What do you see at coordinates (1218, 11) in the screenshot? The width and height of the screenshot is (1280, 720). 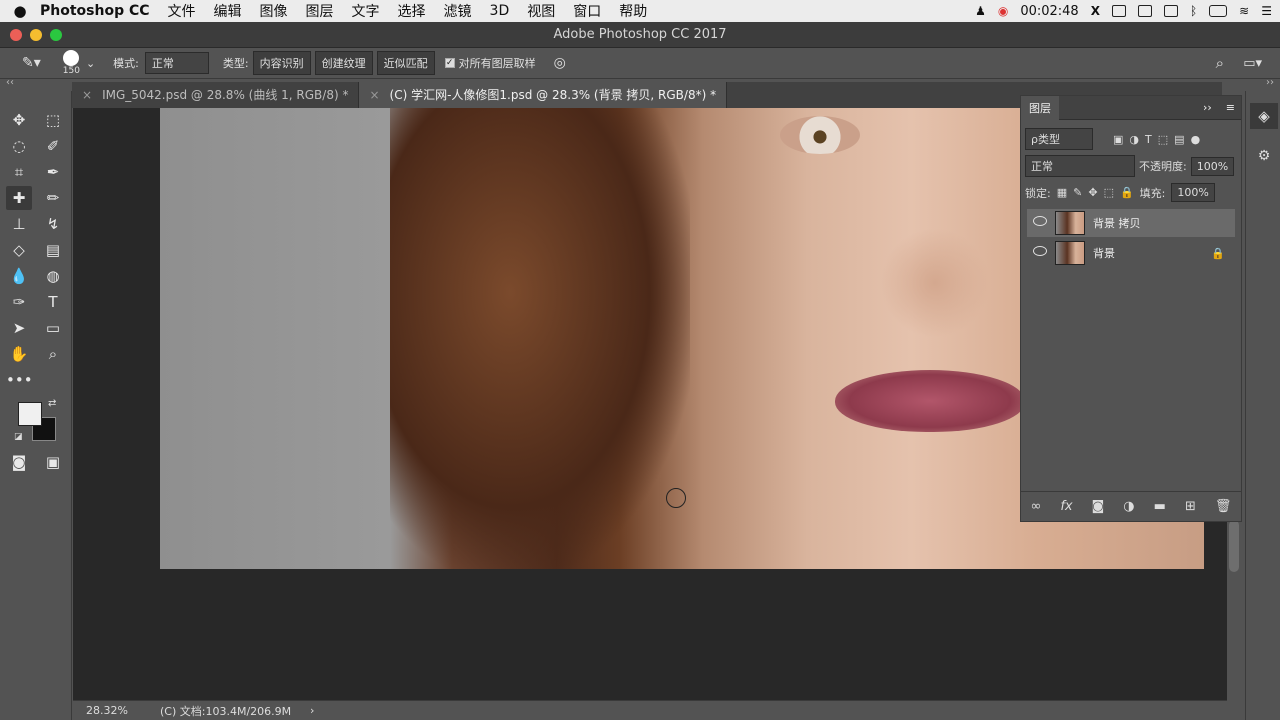 I see `battery-icon` at bounding box center [1218, 11].